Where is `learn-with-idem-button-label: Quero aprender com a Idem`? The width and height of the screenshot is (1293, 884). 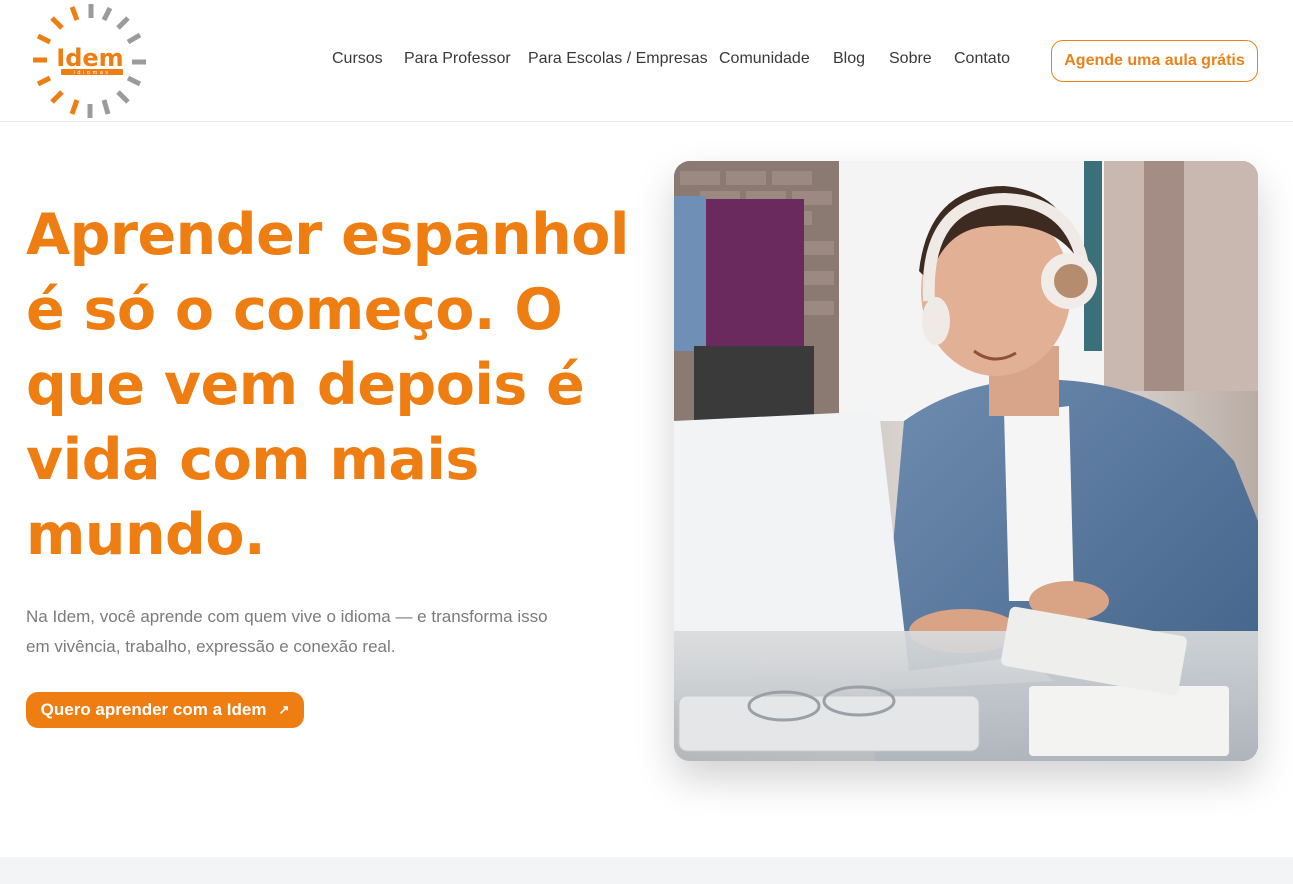 learn-with-idem-button-label: Quero aprender com a Idem is located at coordinates (153, 709).